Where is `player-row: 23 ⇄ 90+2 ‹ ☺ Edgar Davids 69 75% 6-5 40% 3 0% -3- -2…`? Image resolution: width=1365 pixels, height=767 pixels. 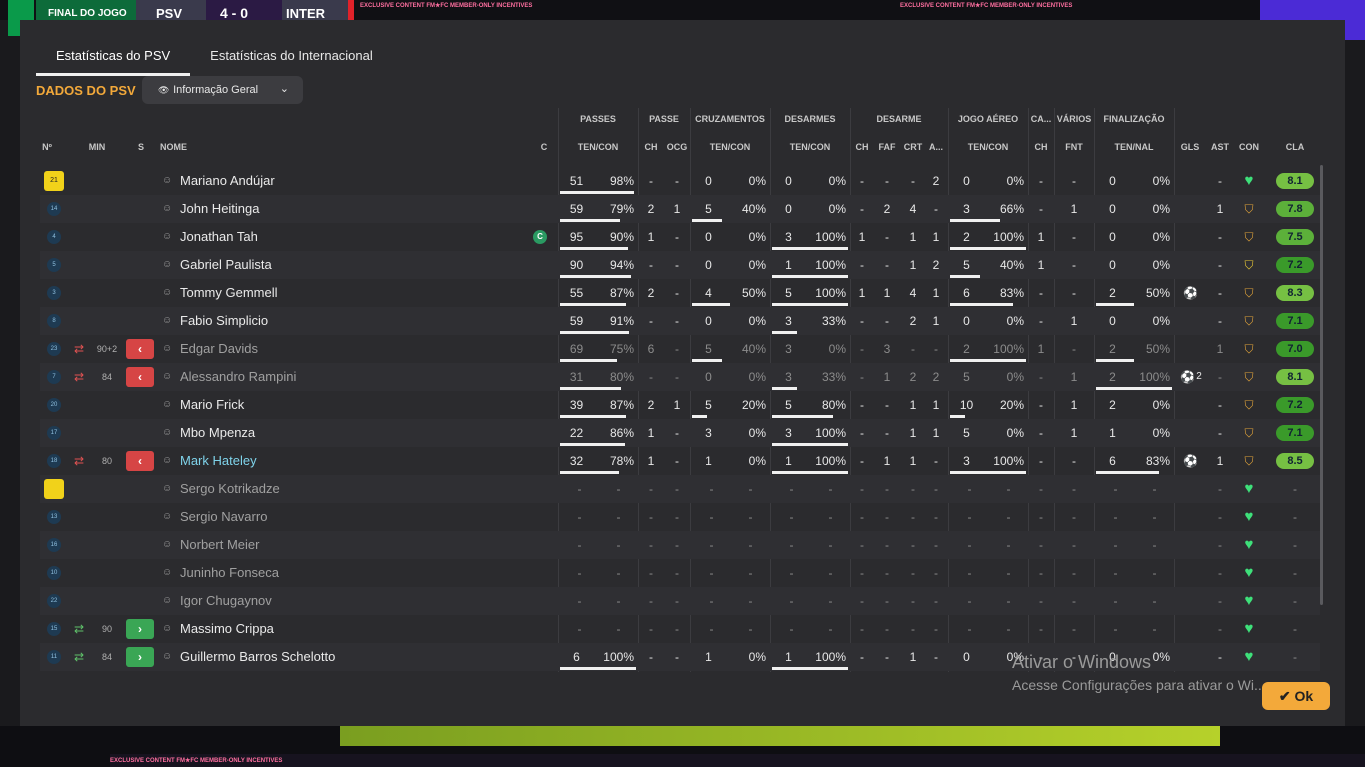 player-row: 23 ⇄ 90+2 ‹ ☺ Edgar Davids 69 75% 6-5 40% 3 0% -3- -2… is located at coordinates (680, 349).